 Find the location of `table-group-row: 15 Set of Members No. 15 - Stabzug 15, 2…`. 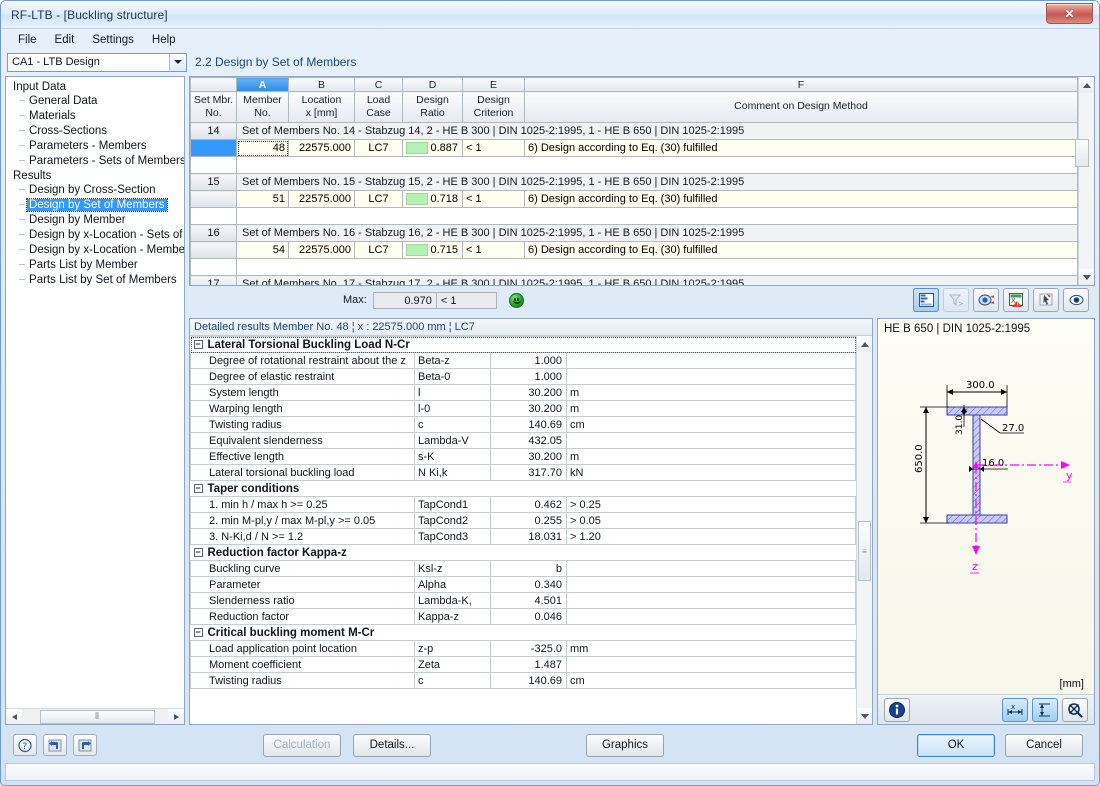

table-group-row: 15 Set of Members No. 15 - Stabzug 15, 2… is located at coordinates (634, 182).